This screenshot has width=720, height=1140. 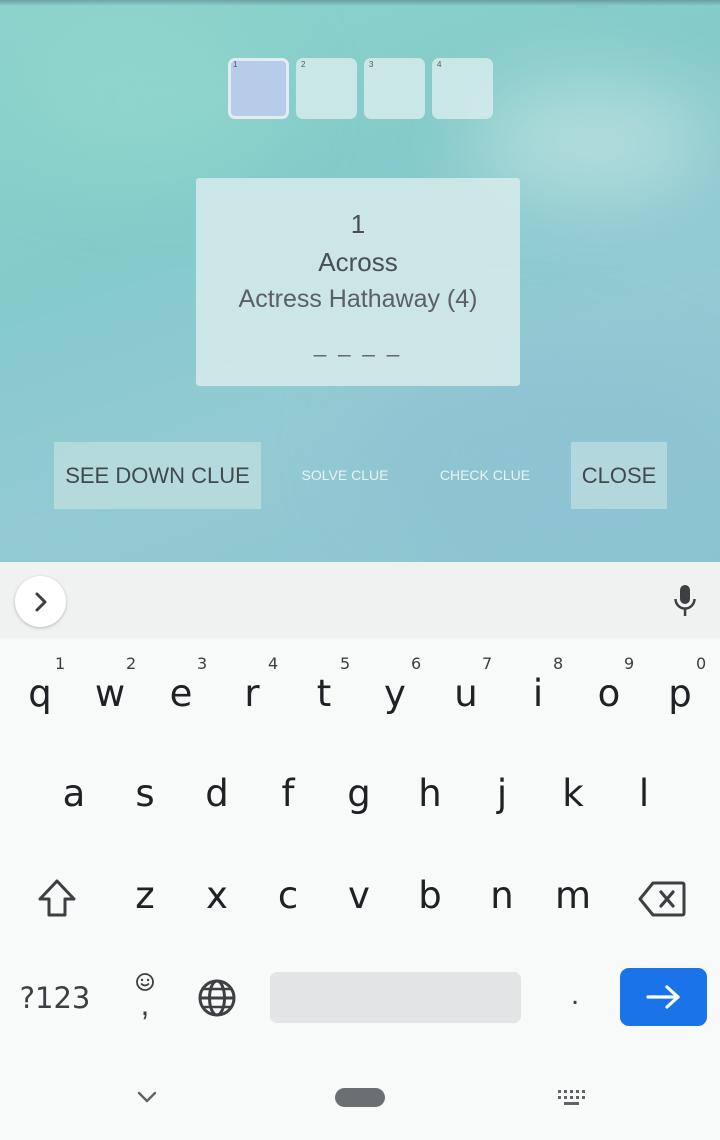 I want to click on key-hint-5: 5, so click(x=345, y=663).